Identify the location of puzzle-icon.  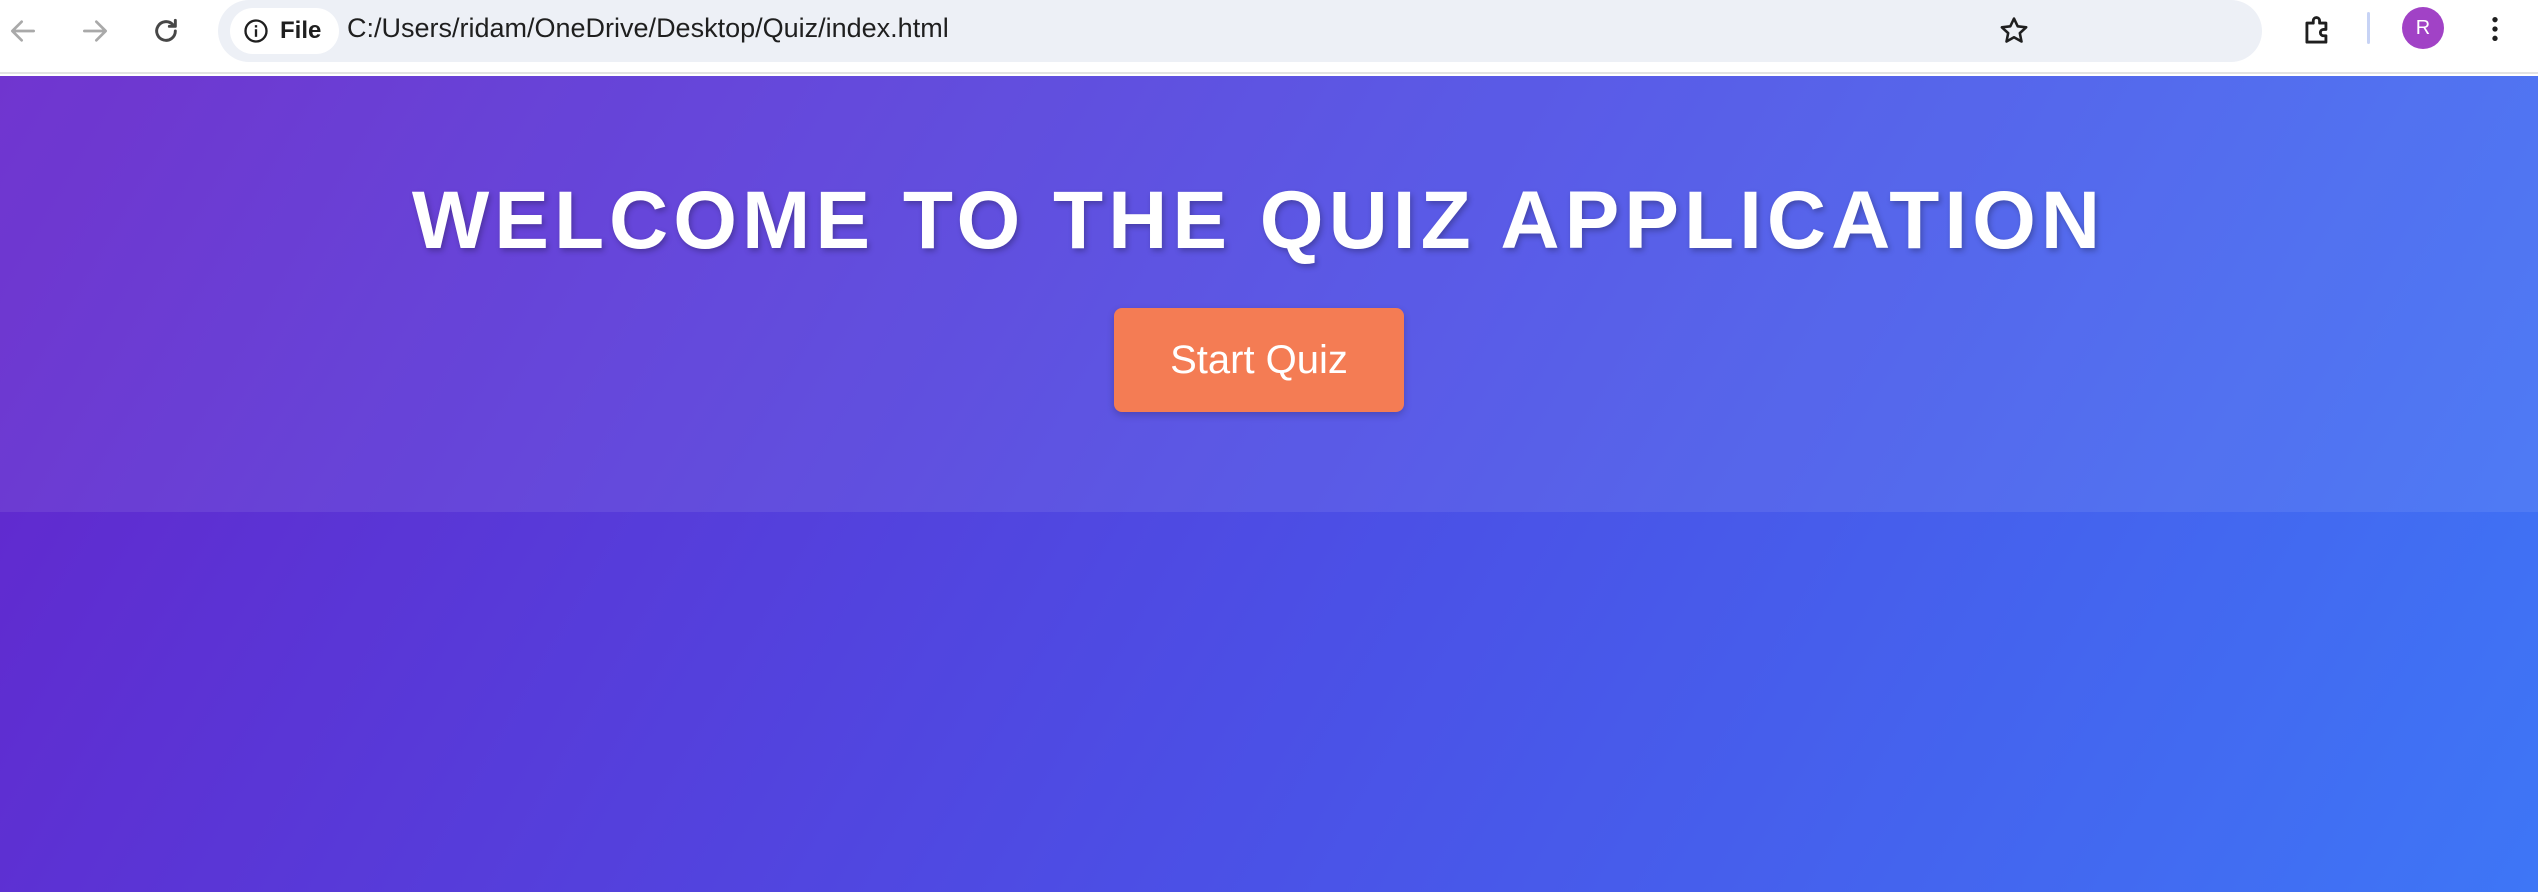
(2316, 30).